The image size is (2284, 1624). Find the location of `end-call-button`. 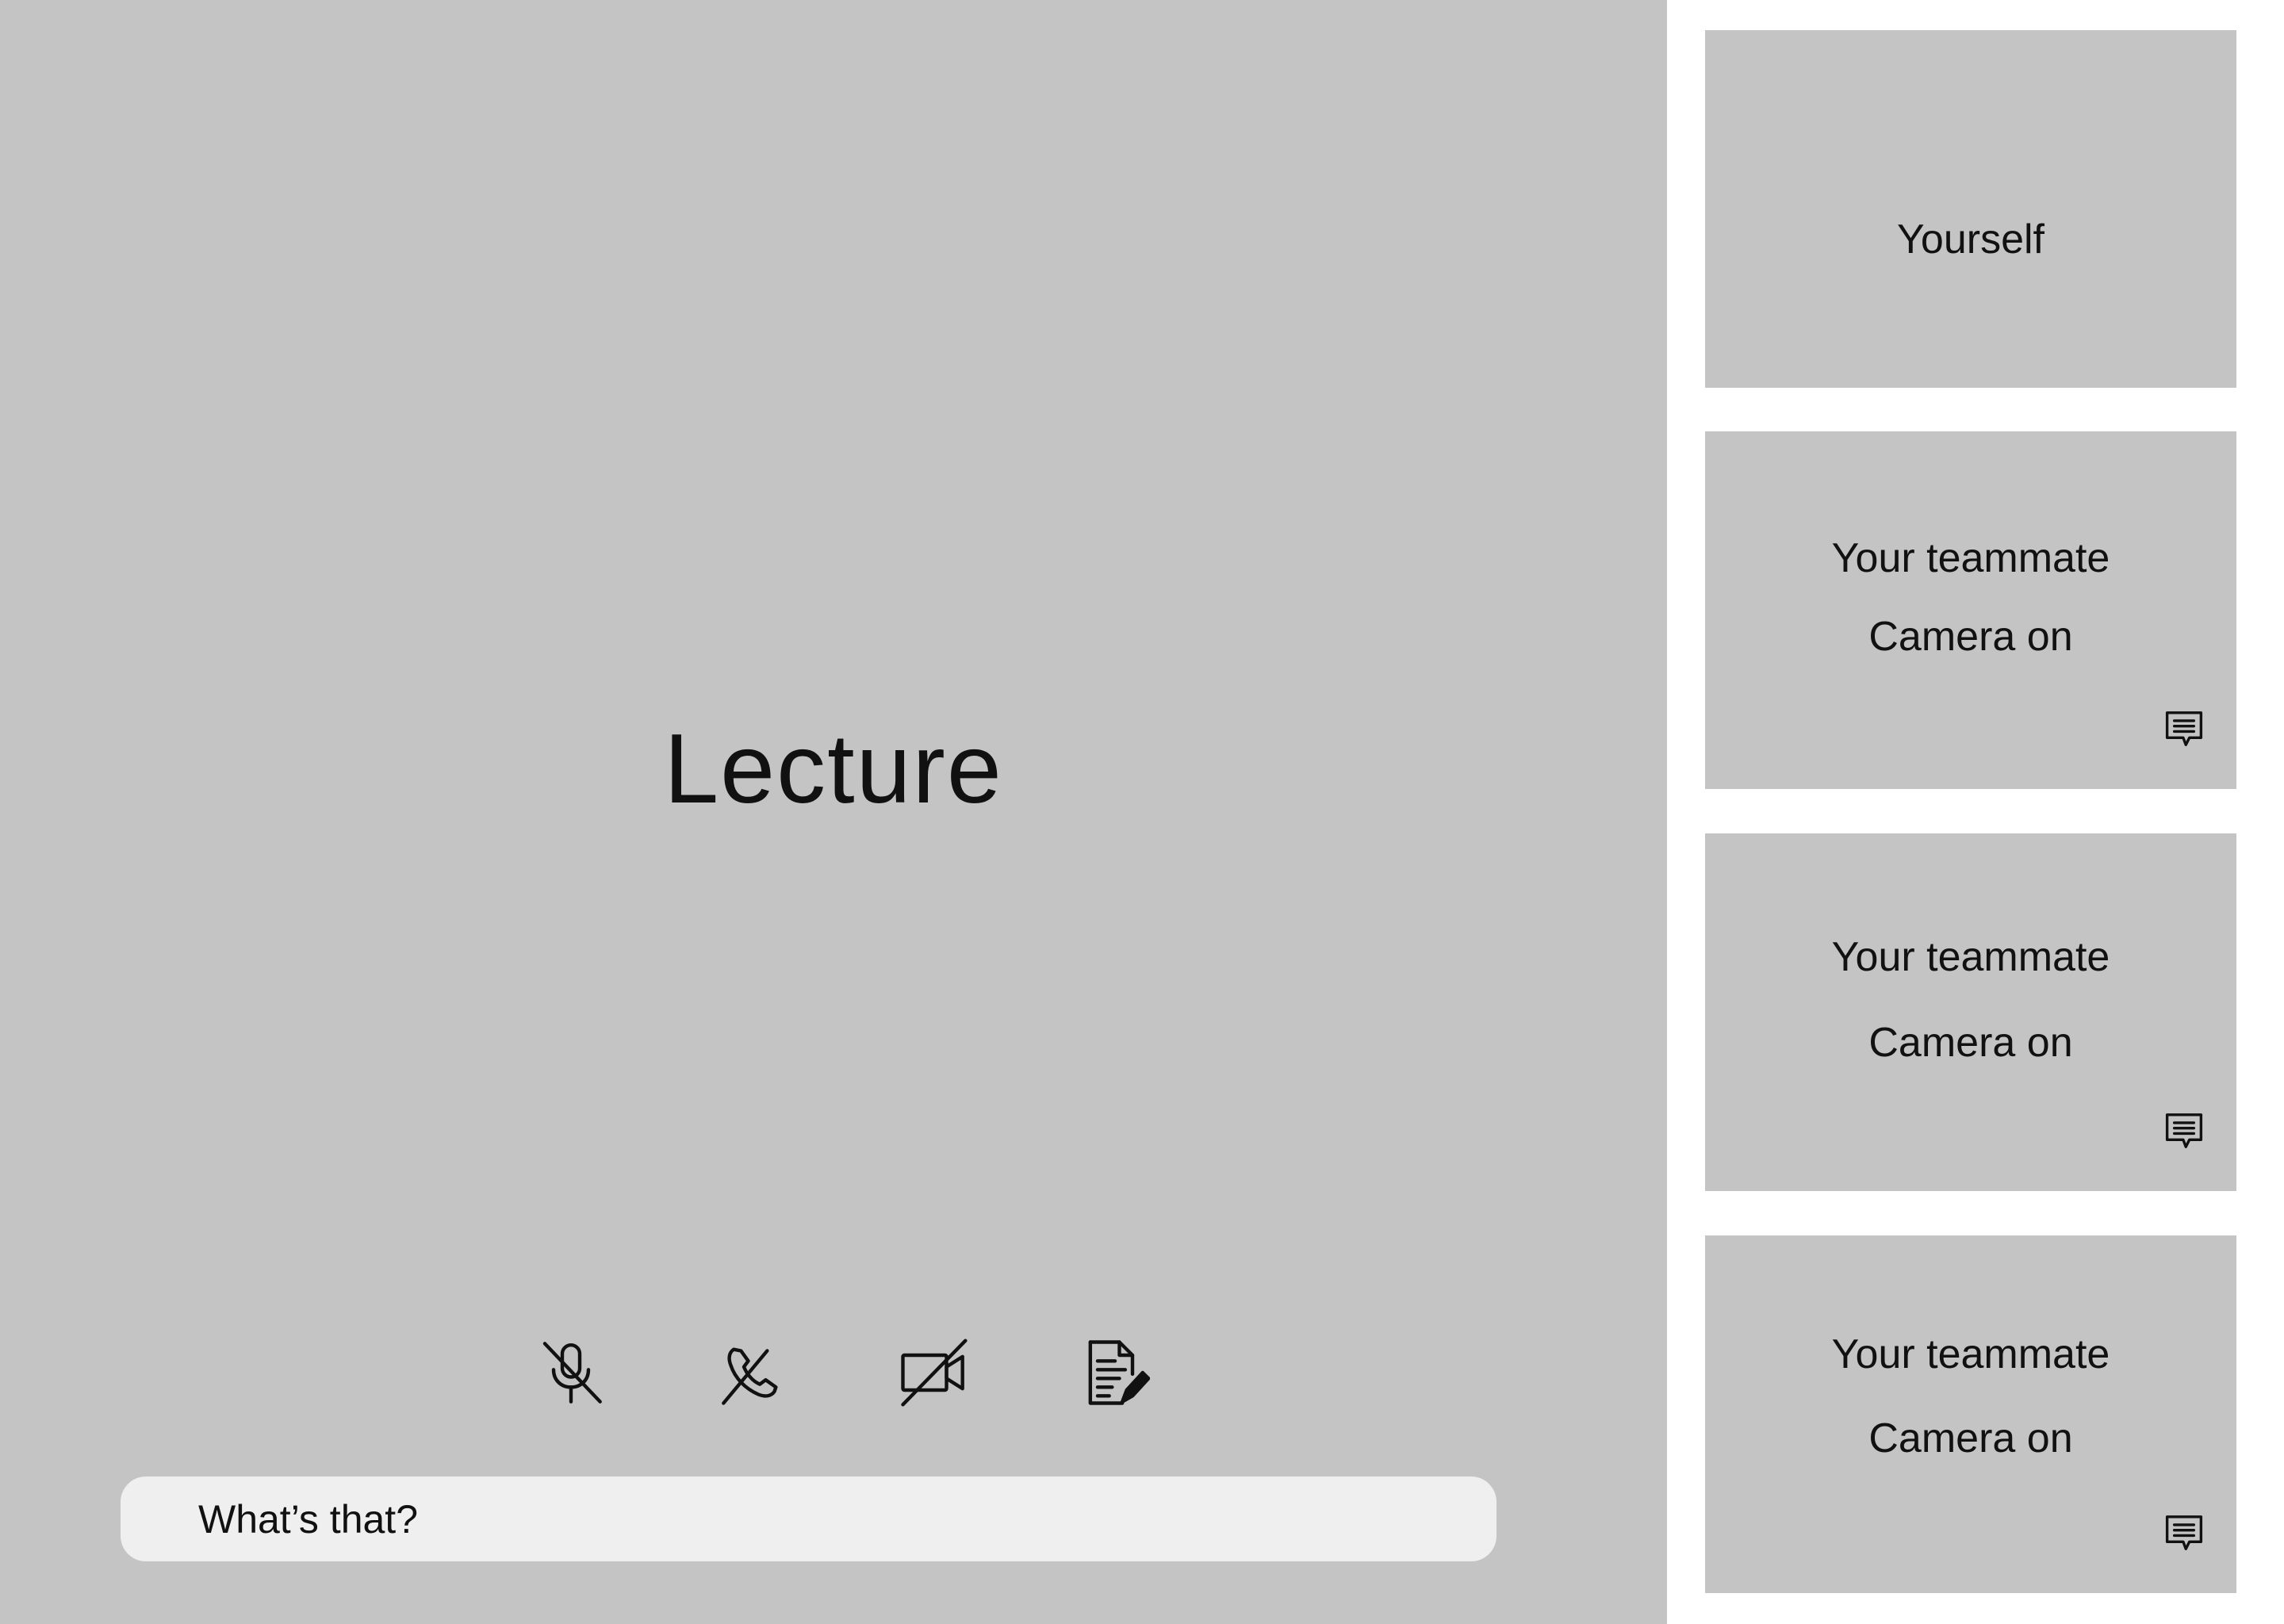

end-call-button is located at coordinates (753, 1373).